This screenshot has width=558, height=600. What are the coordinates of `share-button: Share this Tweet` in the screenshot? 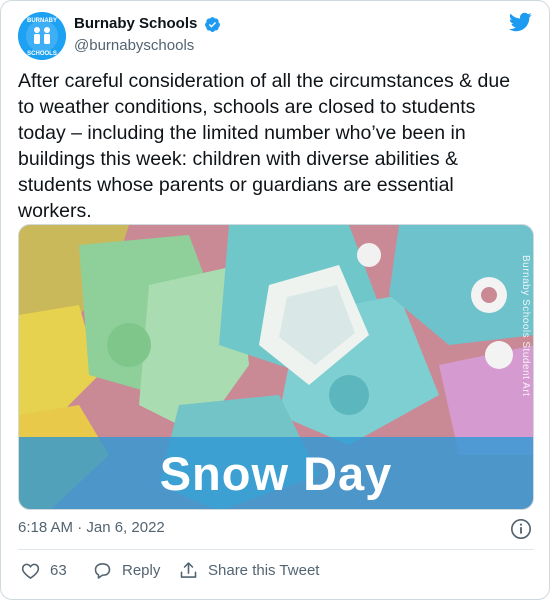 It's located at (248, 570).